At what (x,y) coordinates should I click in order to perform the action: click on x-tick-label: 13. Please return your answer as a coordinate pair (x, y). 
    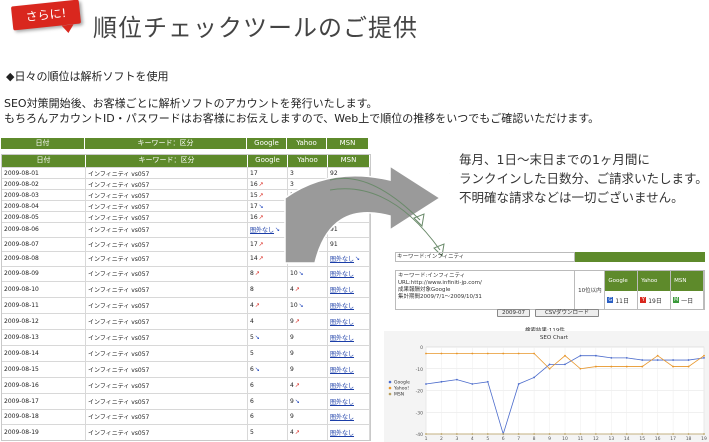
    Looking at the image, I should click on (611, 439).